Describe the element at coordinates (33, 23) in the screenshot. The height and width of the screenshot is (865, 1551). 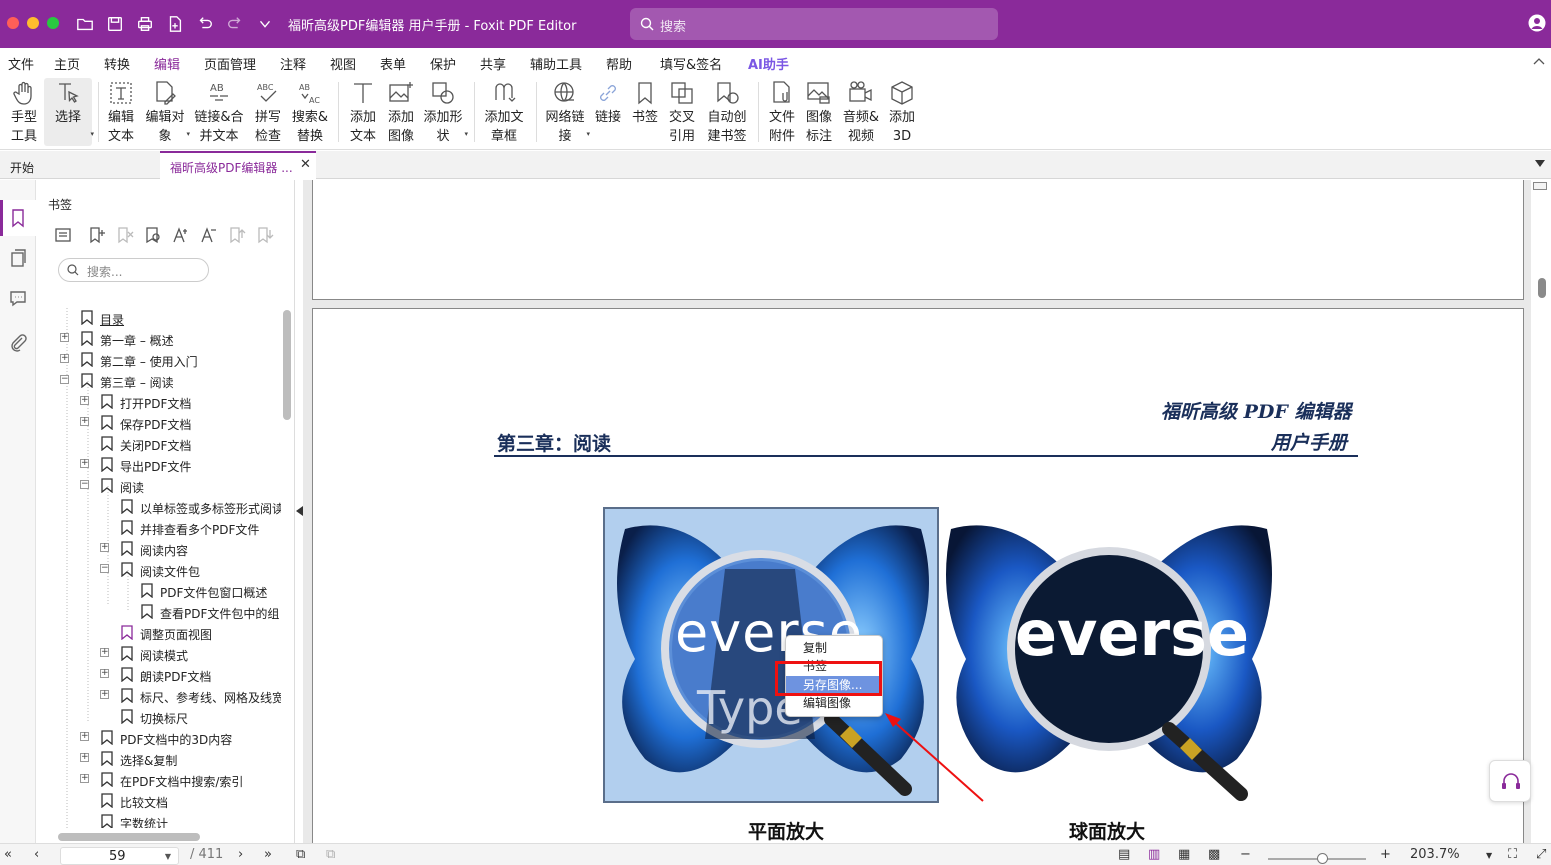
I see `minimize-window-button` at that location.